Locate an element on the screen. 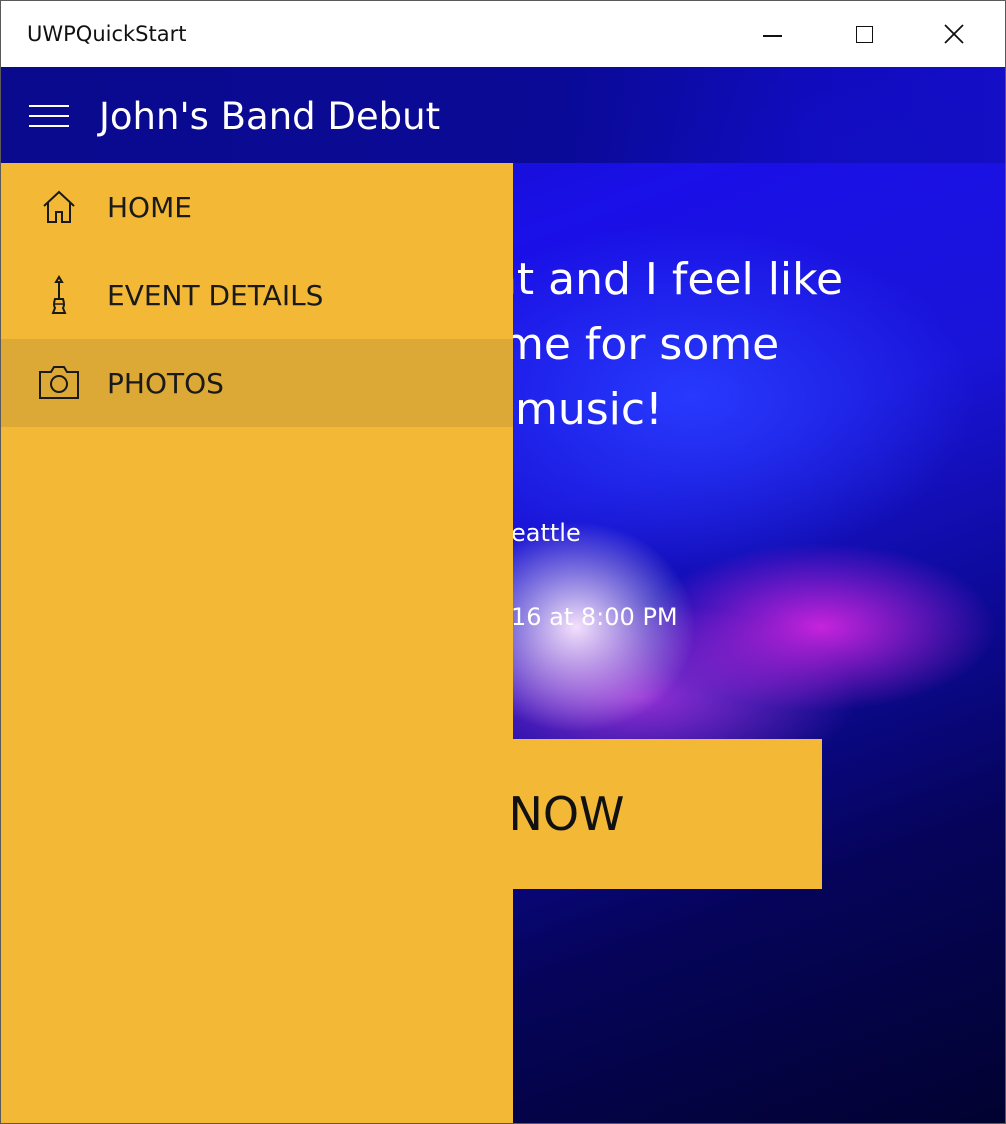 The image size is (1006, 1124). close-button is located at coordinates (954, 34).